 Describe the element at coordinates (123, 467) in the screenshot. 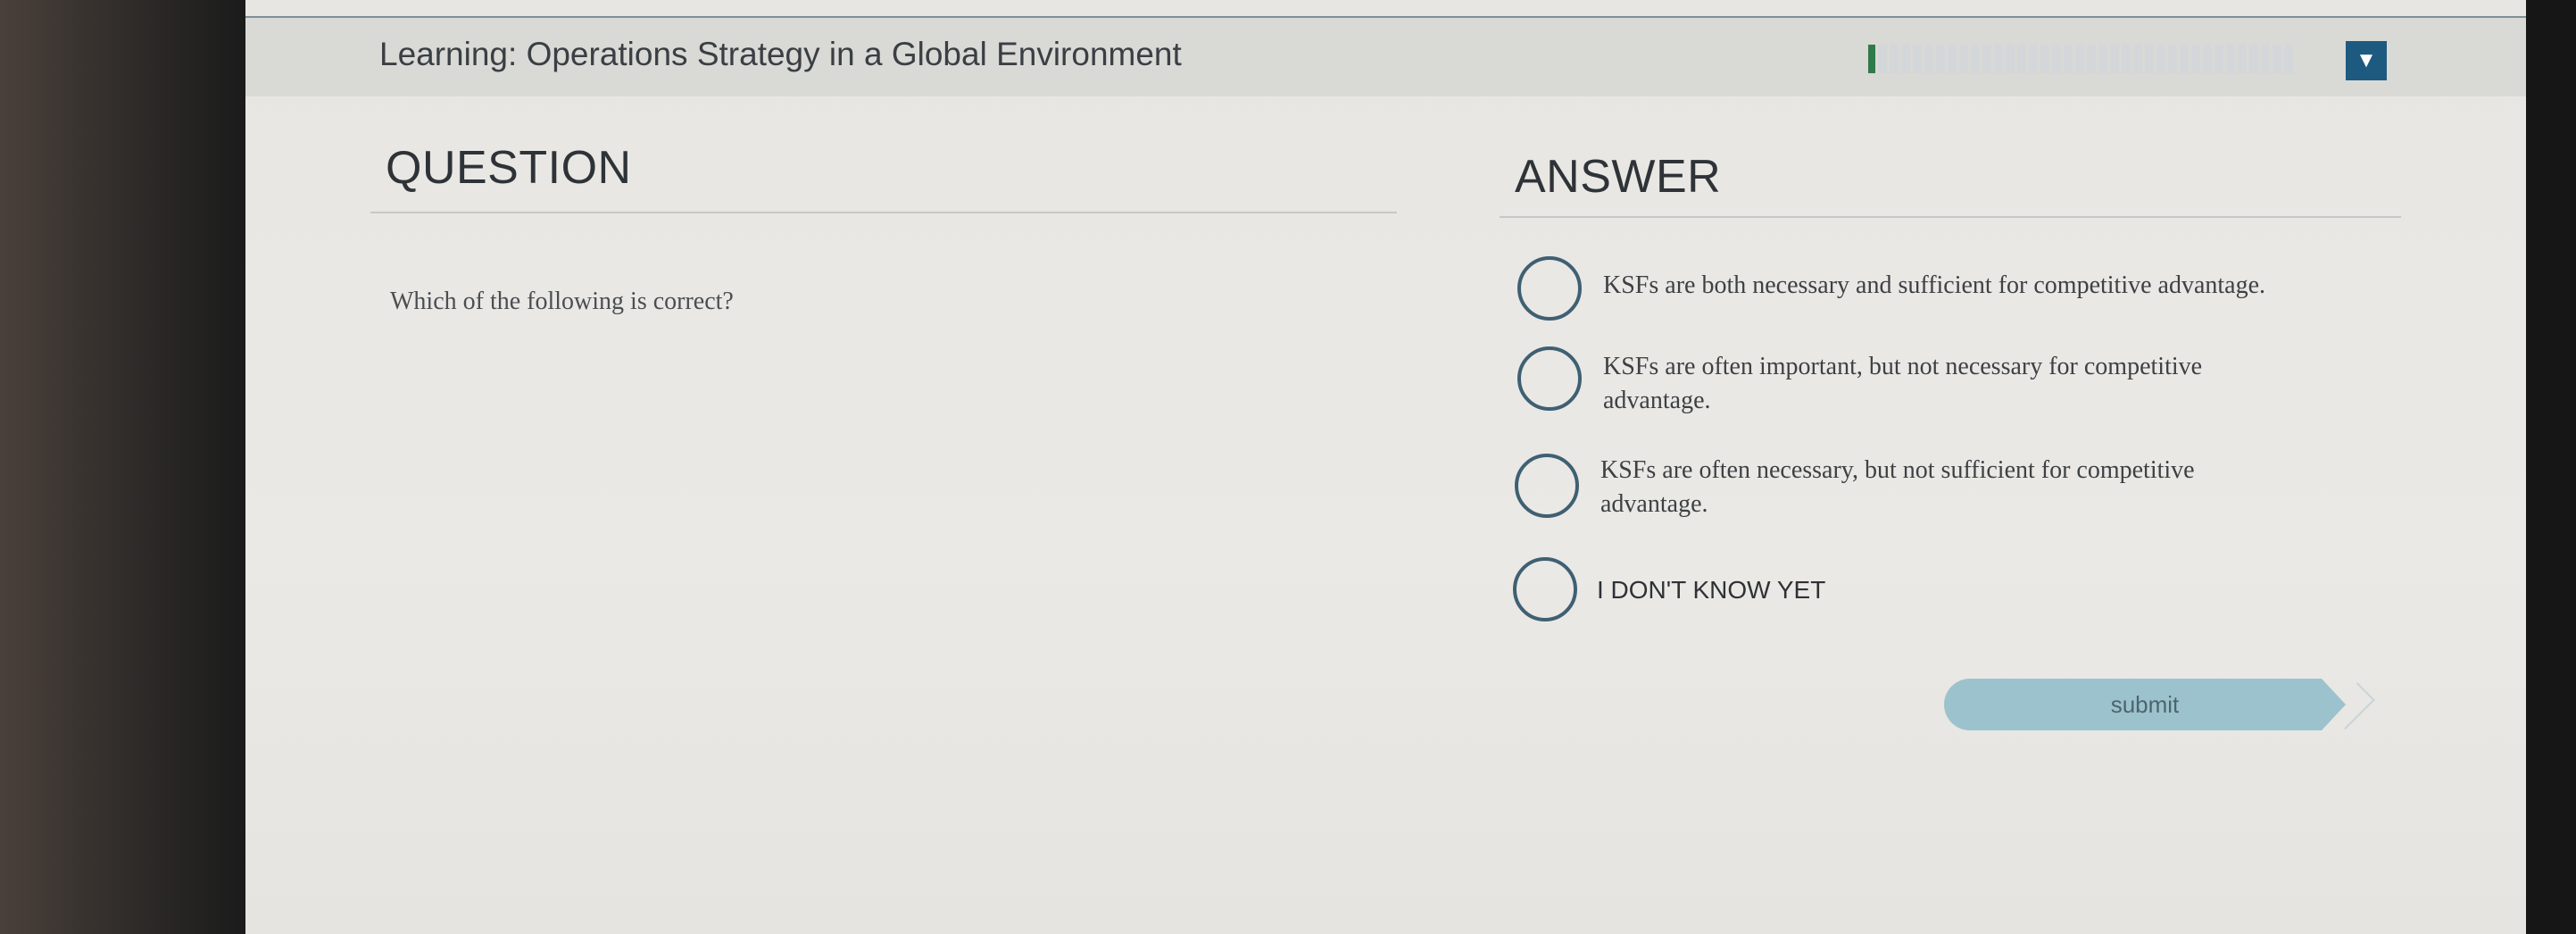

I see `monitor-bezel-left` at that location.